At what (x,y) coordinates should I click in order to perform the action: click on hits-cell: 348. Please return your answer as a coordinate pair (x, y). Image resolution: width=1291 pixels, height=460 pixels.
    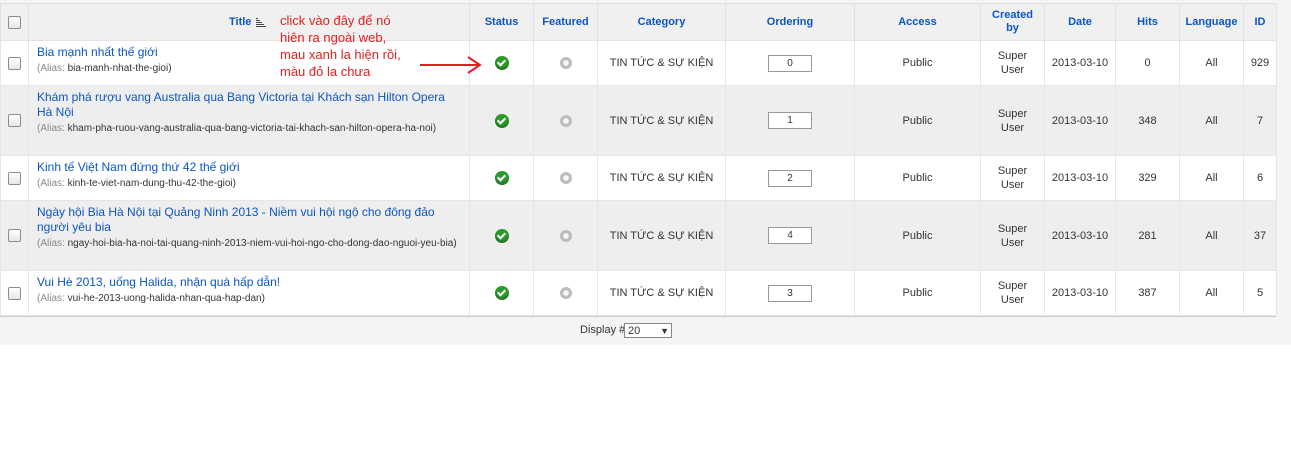
    Looking at the image, I should click on (1147, 120).